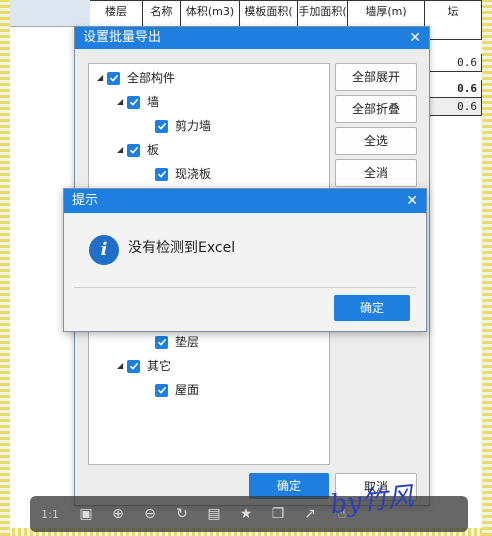  I want to click on row-header-area, so click(50, 13).